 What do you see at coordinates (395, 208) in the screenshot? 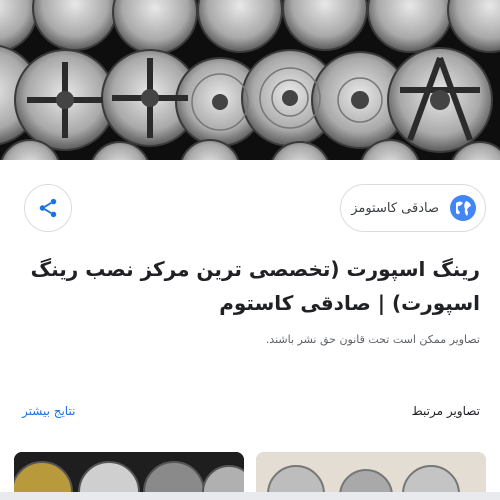
I see `source-name: صادقی کاستومز` at bounding box center [395, 208].